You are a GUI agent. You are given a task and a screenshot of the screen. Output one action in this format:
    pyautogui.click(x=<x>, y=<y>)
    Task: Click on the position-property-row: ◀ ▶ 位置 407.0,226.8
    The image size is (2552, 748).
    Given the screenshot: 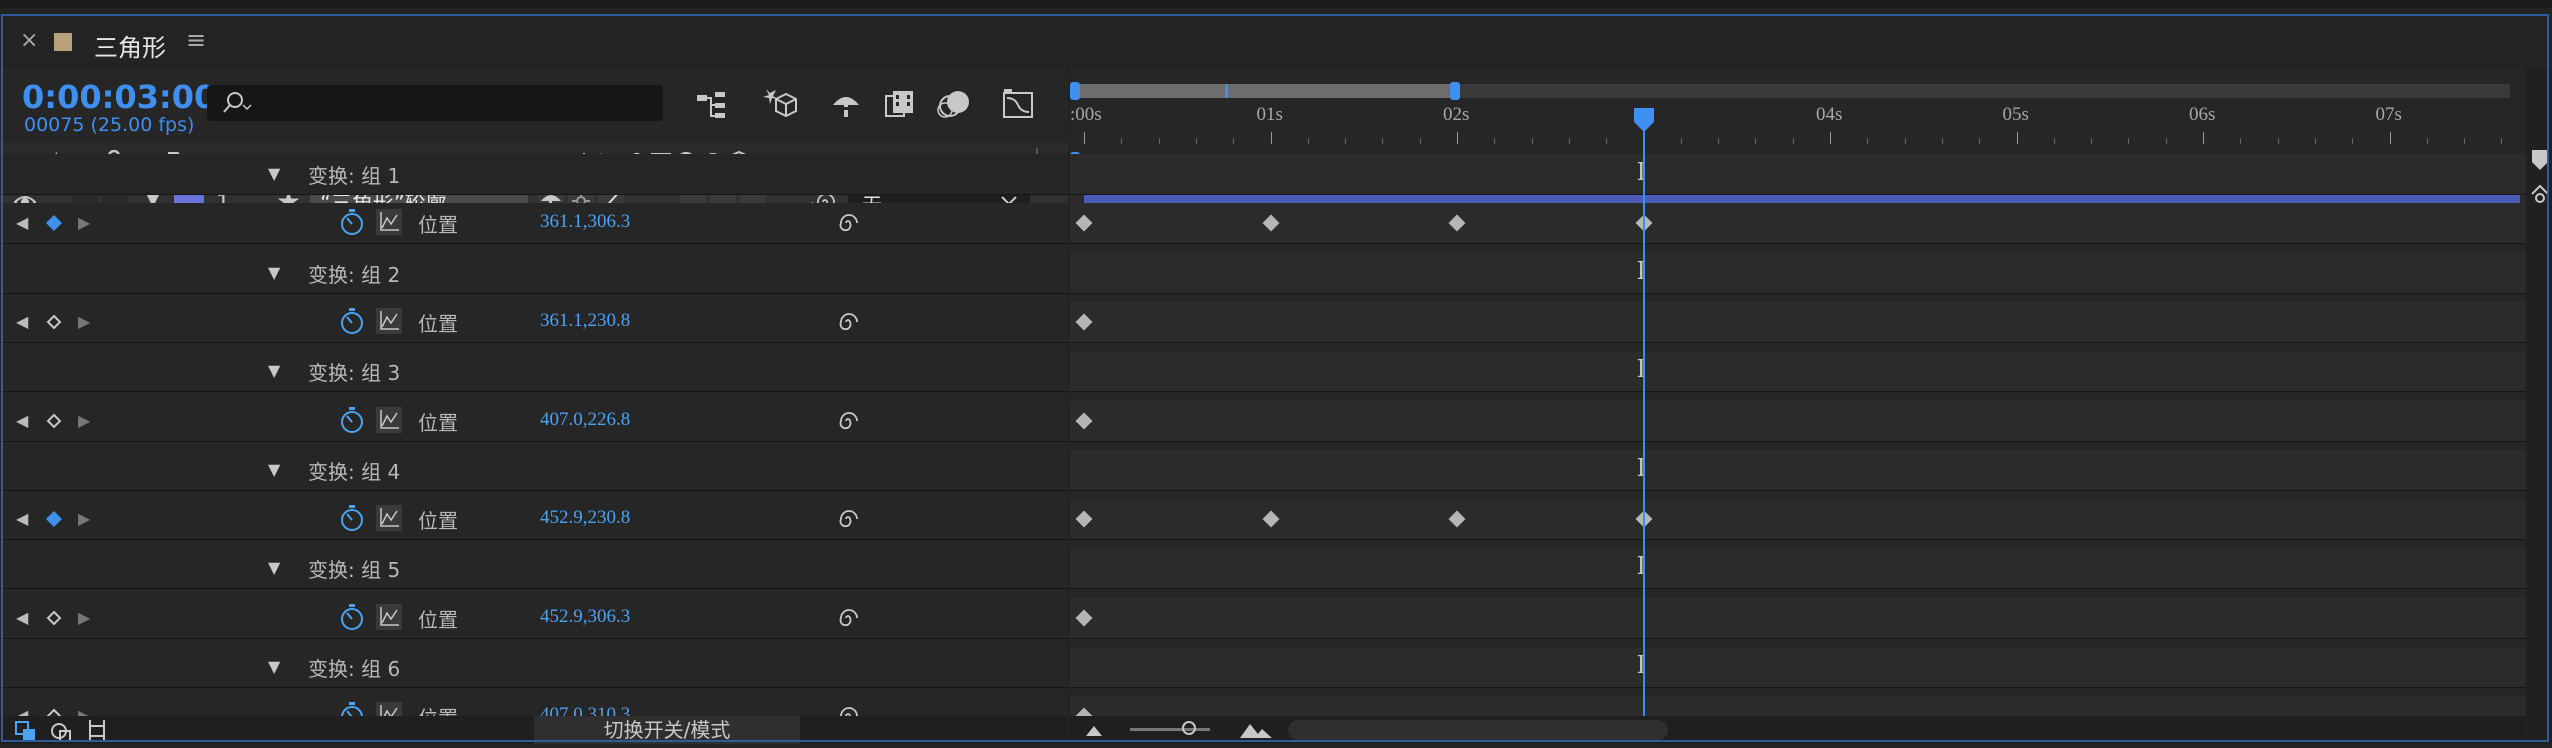 What is the action you would take?
    pyautogui.click(x=534, y=421)
    